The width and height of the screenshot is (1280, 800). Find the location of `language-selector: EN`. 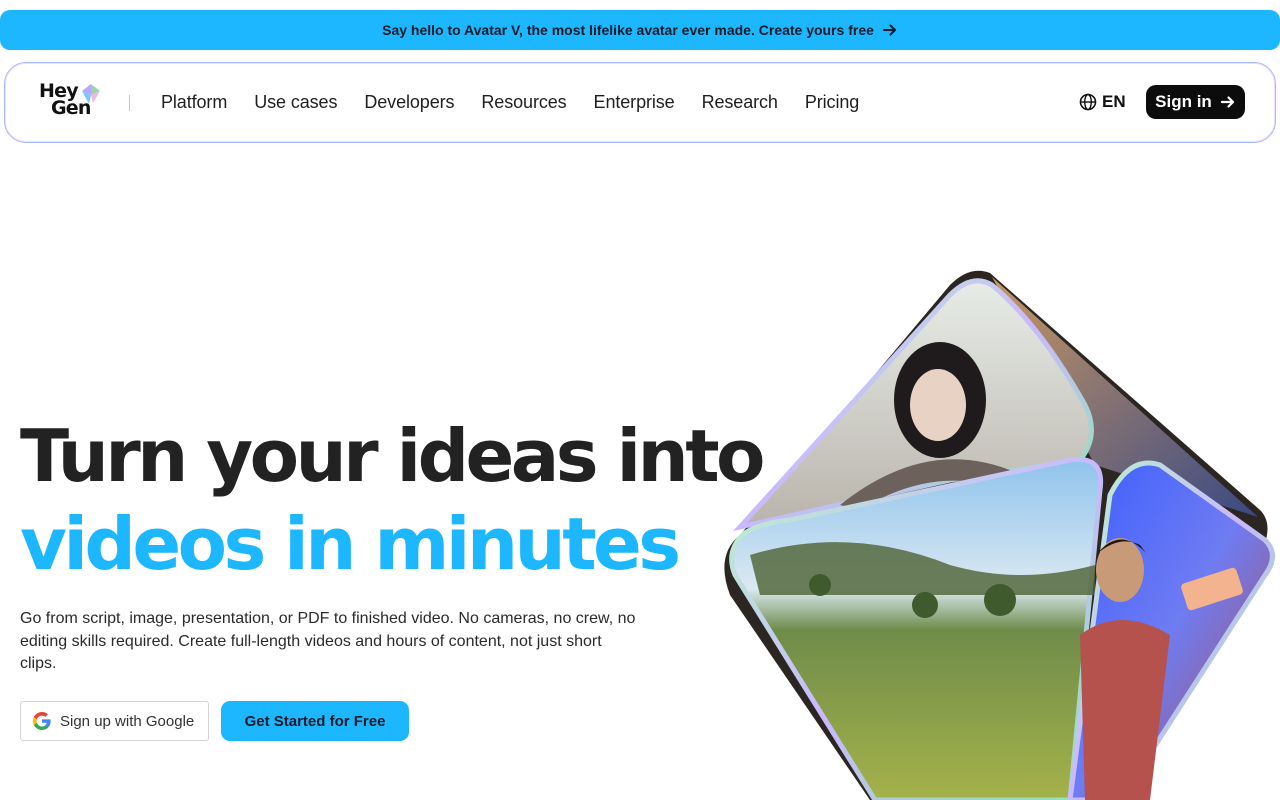

language-selector: EN is located at coordinates (1102, 102).